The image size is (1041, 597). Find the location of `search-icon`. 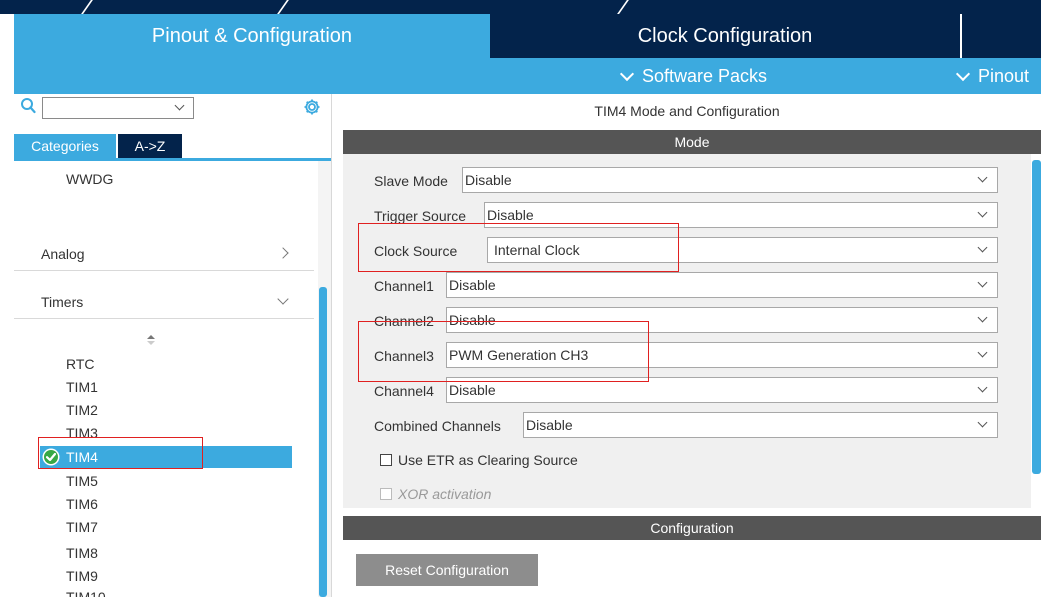

search-icon is located at coordinates (28, 106).